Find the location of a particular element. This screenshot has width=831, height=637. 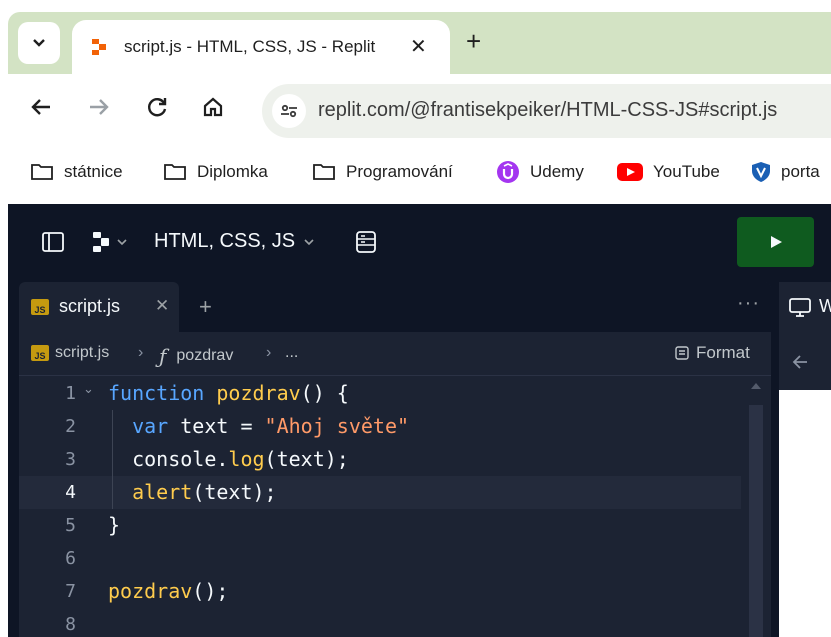

project-switcher: HTML, CSS, JS is located at coordinates (234, 241).